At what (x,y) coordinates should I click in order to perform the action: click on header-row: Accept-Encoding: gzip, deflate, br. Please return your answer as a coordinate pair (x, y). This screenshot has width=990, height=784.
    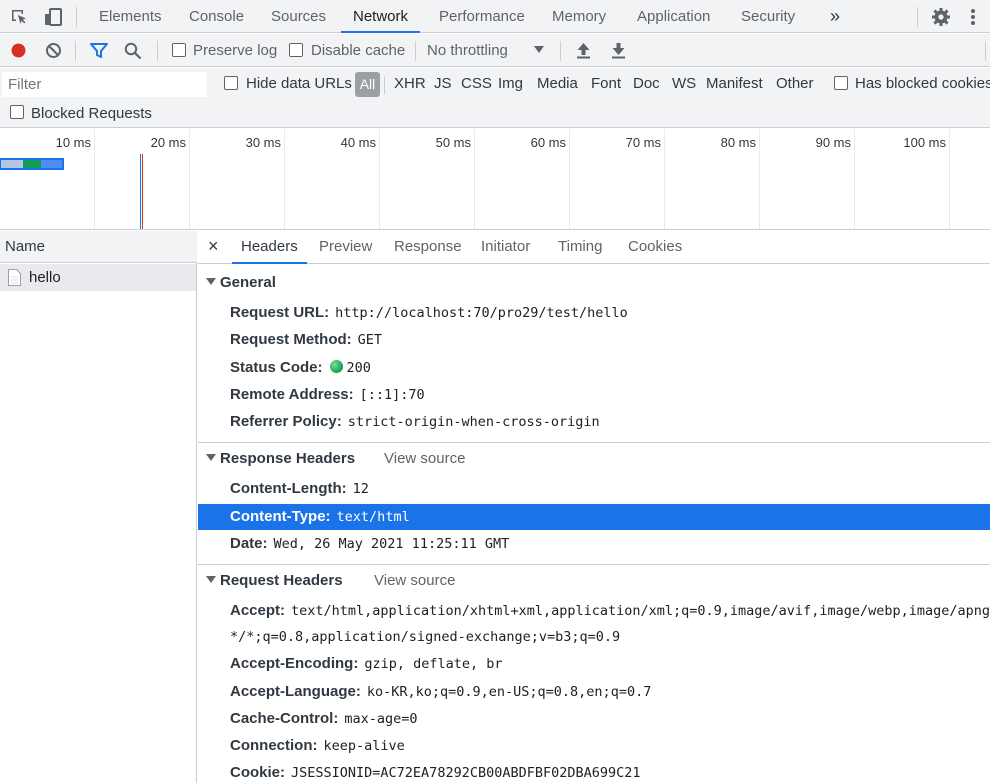
    Looking at the image, I should click on (366, 664).